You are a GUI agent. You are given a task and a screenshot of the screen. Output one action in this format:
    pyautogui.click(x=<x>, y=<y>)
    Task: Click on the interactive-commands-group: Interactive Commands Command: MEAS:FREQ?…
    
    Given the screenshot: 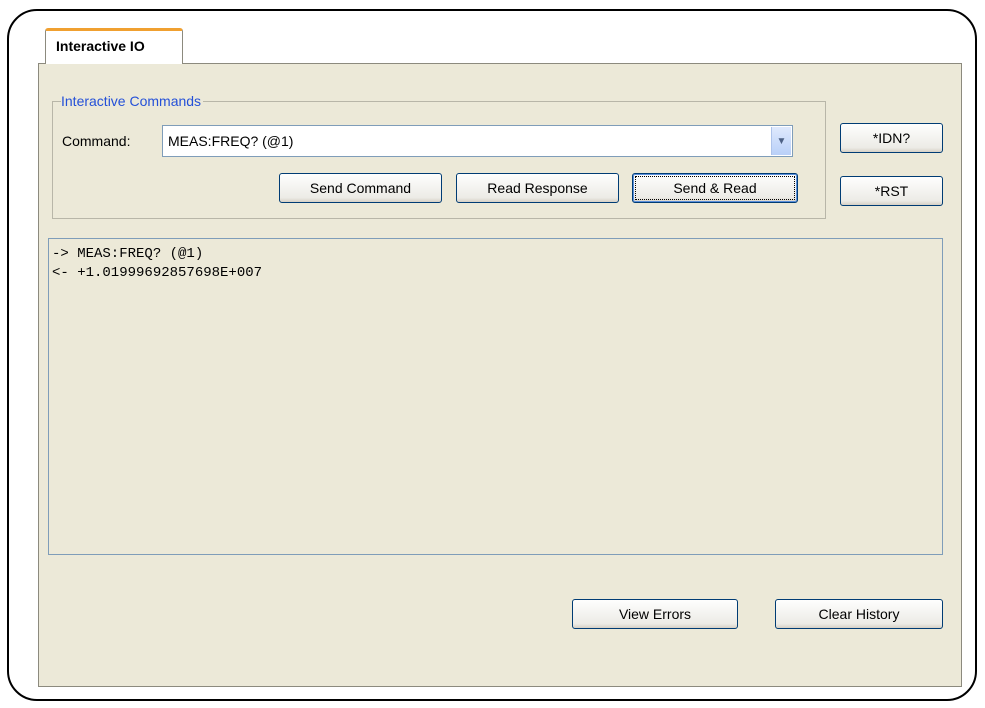 What is the action you would take?
    pyautogui.click(x=439, y=155)
    